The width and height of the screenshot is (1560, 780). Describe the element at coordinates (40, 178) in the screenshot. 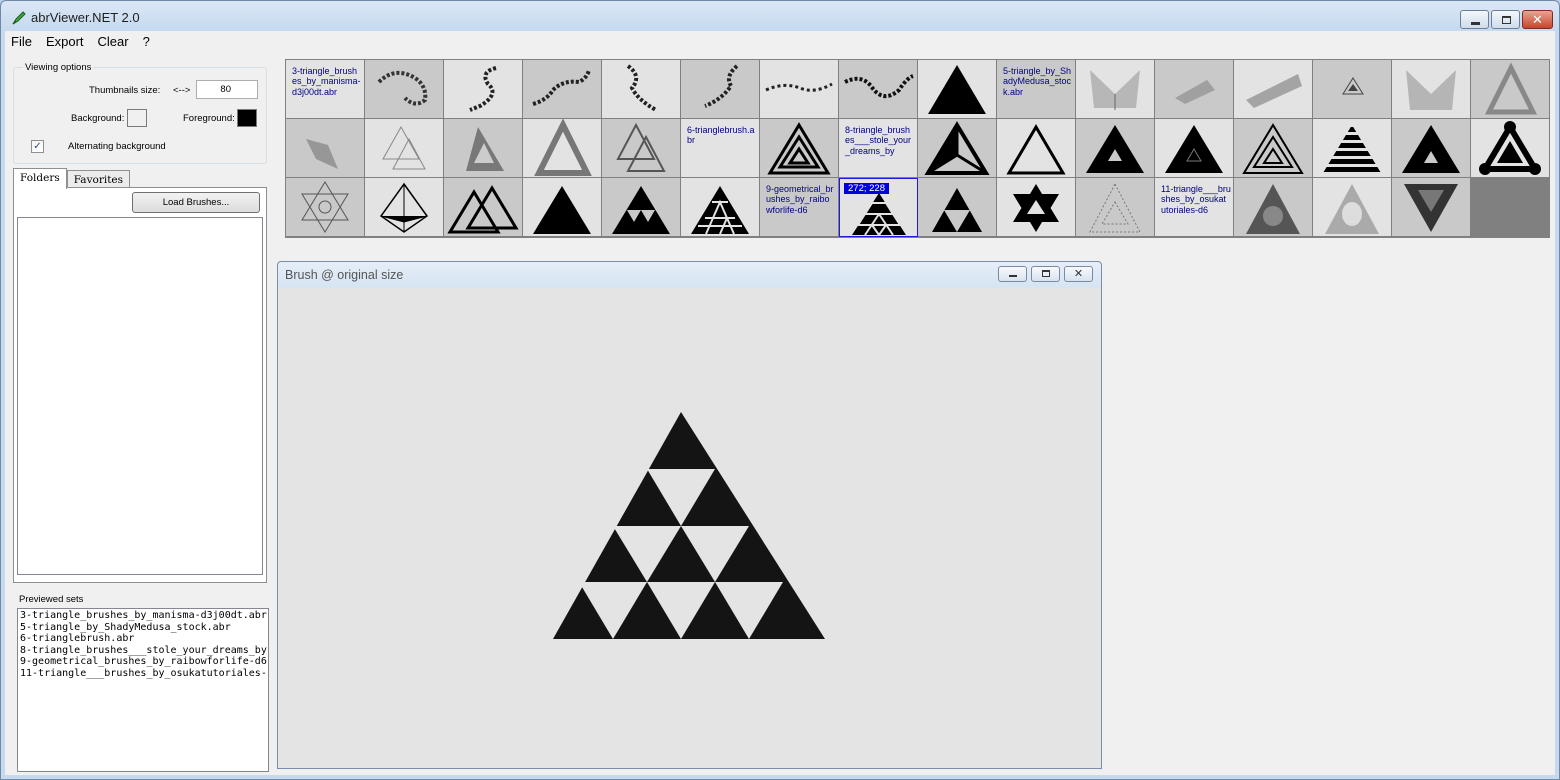

I see `tab-folders: Folders` at that location.